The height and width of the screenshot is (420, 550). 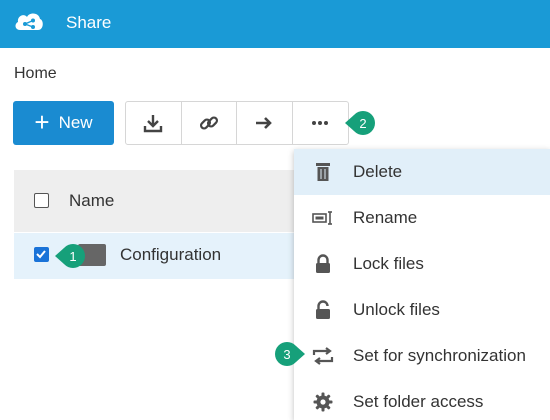 I want to click on breadcrumb-home: Home, so click(x=35, y=74).